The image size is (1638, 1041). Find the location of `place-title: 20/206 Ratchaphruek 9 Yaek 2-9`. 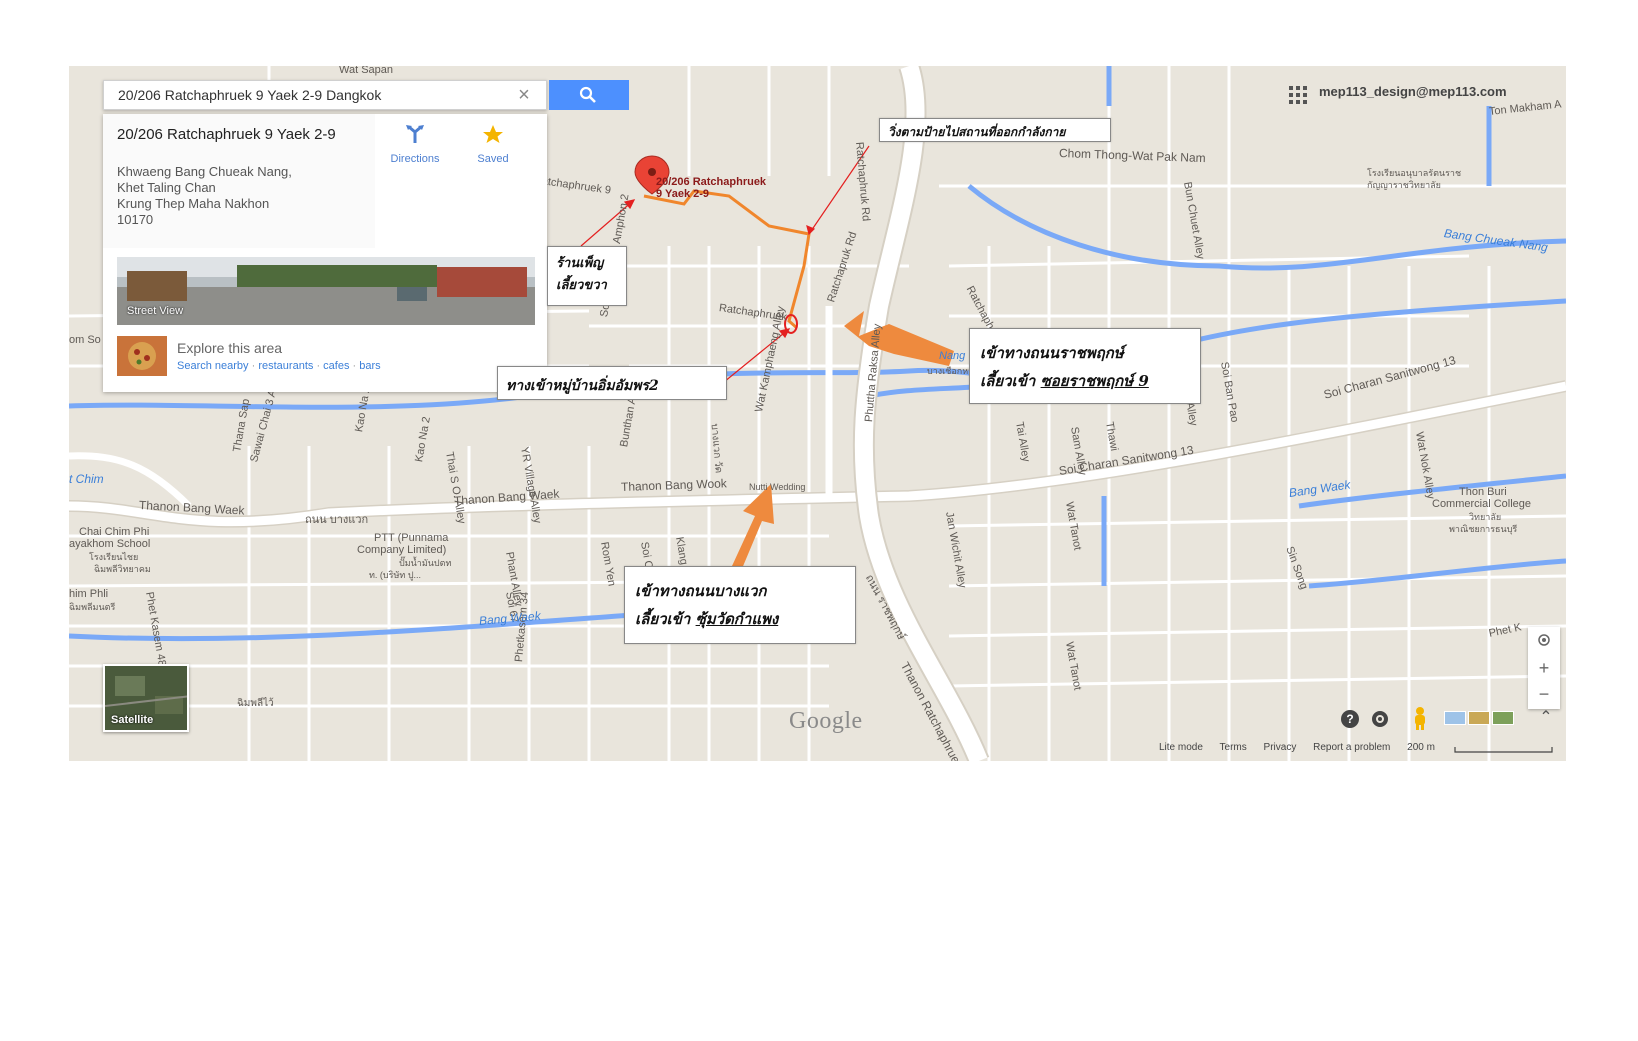

place-title: 20/206 Ratchaphruek 9 Yaek 2-9 is located at coordinates (226, 134).